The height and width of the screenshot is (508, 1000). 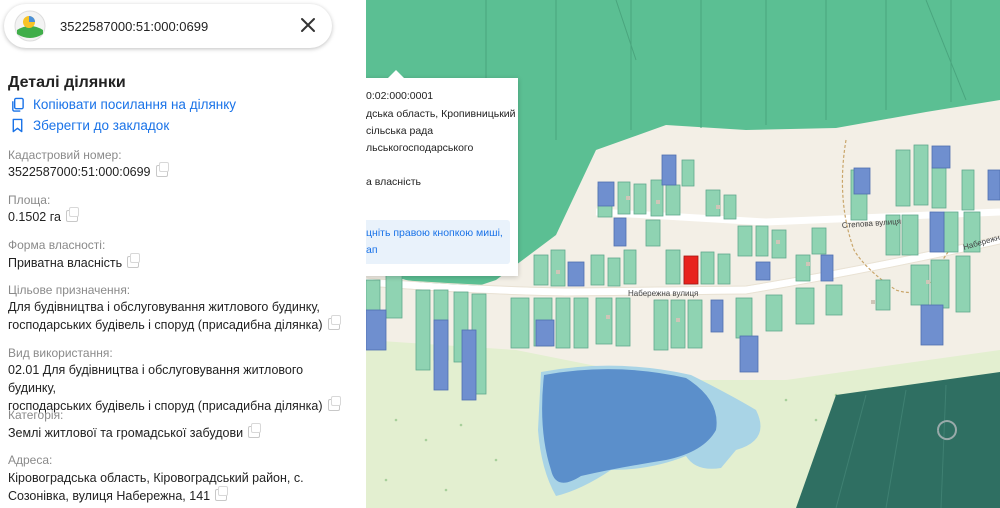 What do you see at coordinates (79, 172) in the screenshot?
I see `cadastral-number-text: 3522587000:51:000:0699` at bounding box center [79, 172].